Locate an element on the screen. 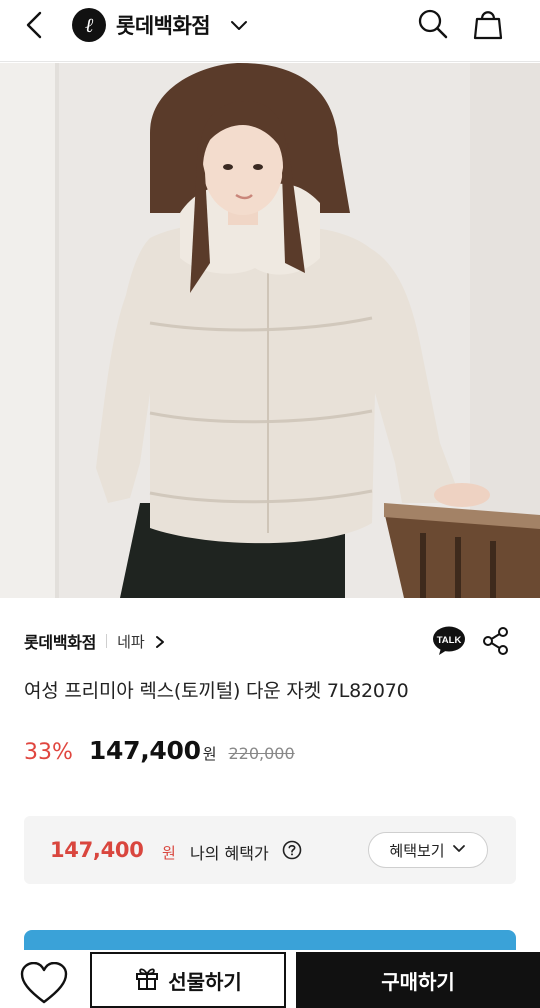 Image resolution: width=540 pixels, height=1008 pixels. gift-button: 선물하기 is located at coordinates (188, 980).